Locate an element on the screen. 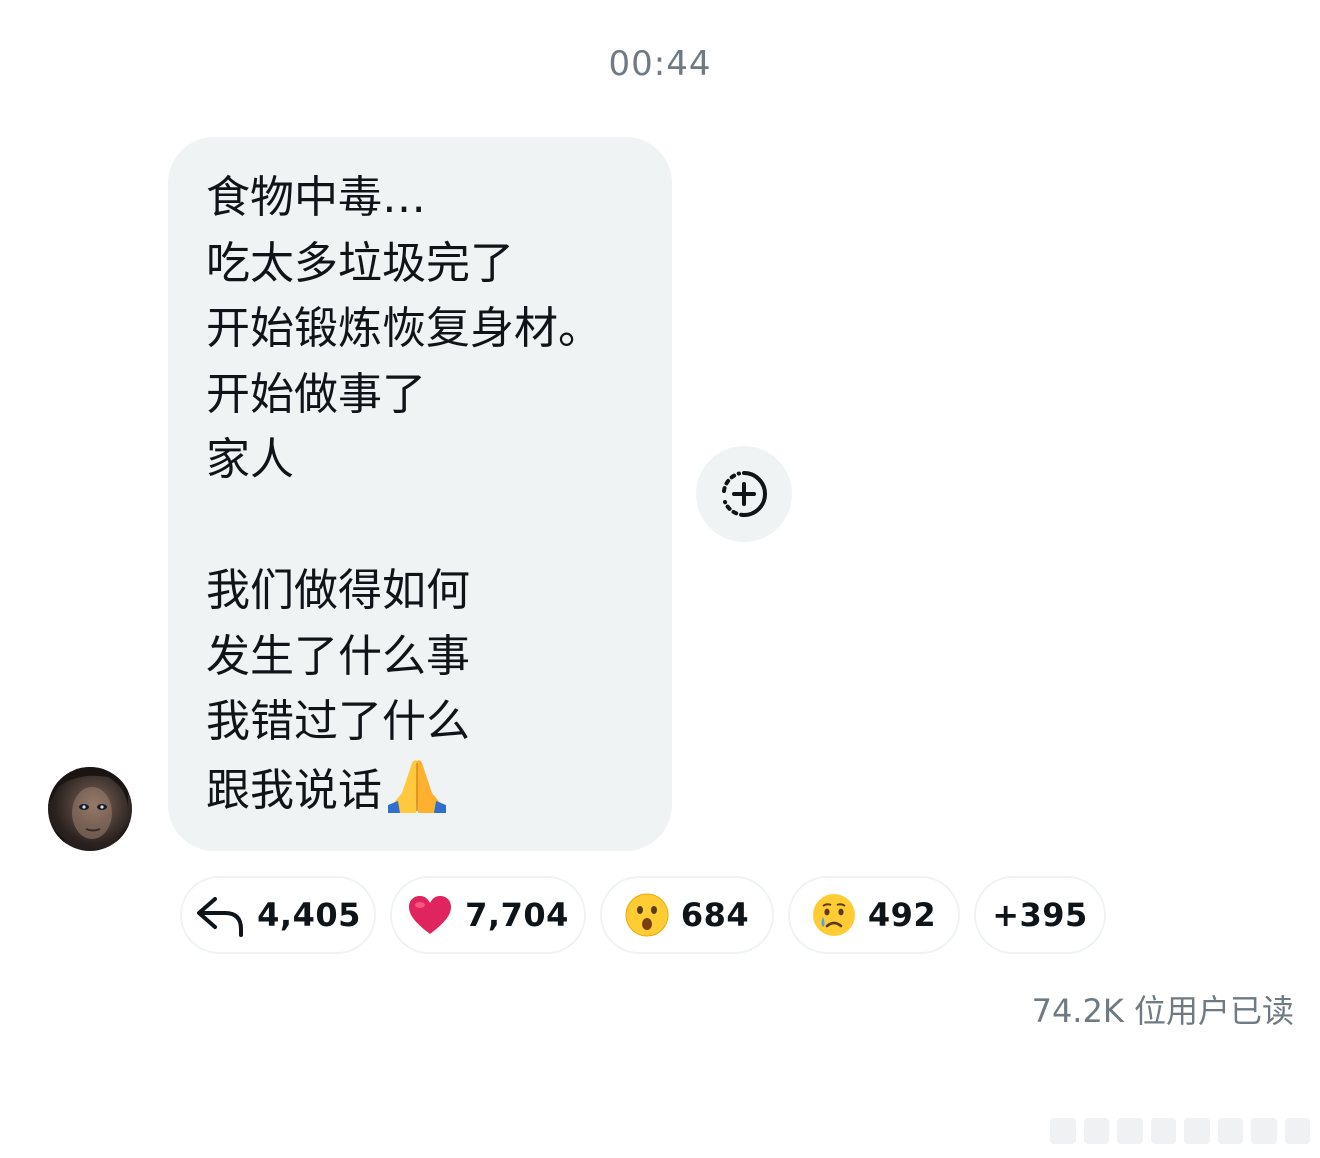 Image resolution: width=1320 pixels, height=1158 pixels. reaction-more-button: +395 is located at coordinates (1040, 915).